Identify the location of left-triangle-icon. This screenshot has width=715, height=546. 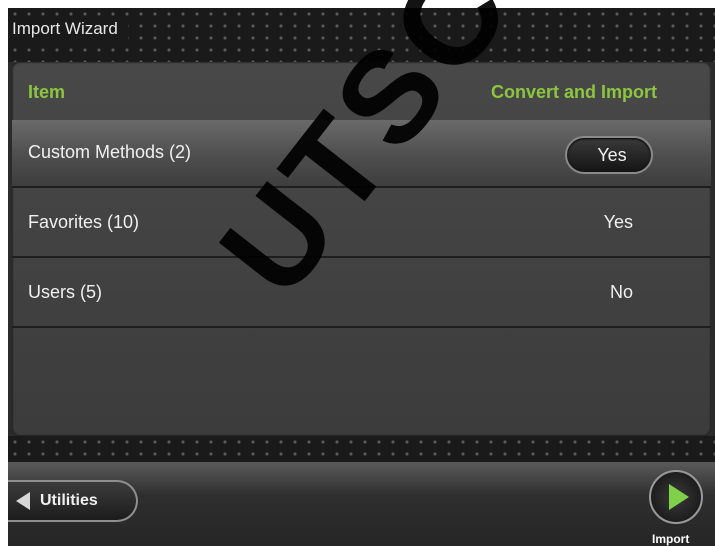
(23, 501).